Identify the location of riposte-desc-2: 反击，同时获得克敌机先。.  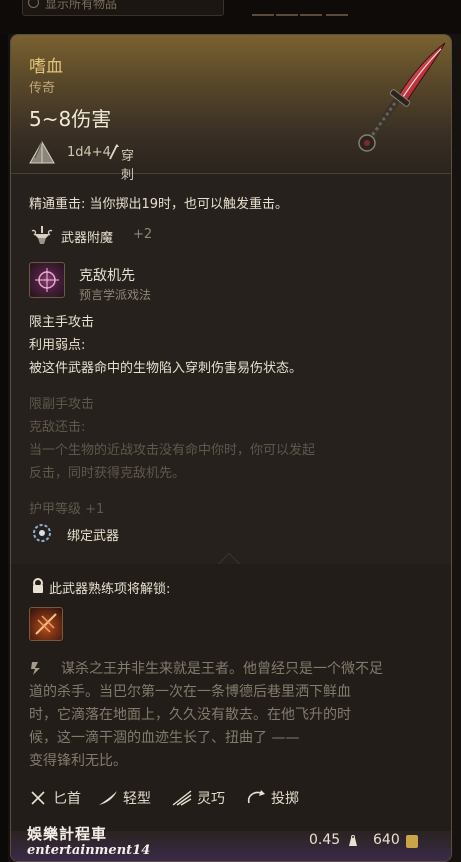
(107, 473).